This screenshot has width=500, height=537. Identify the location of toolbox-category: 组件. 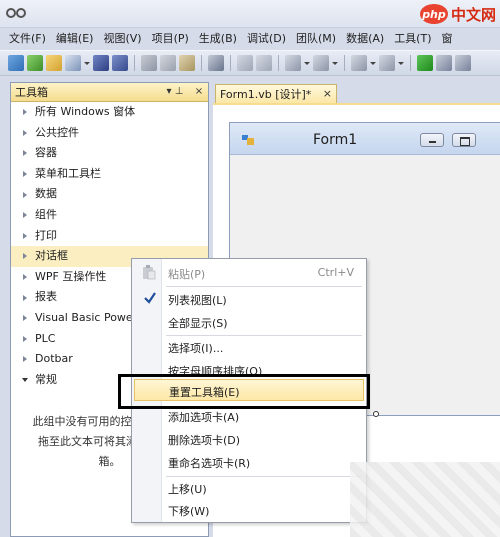
(109, 215).